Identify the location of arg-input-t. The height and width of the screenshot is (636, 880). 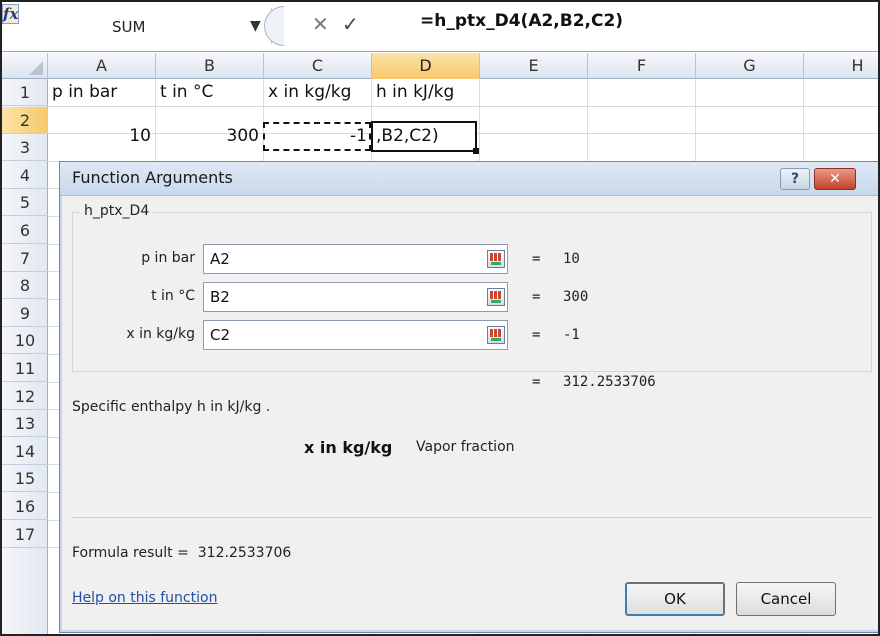
(355, 297).